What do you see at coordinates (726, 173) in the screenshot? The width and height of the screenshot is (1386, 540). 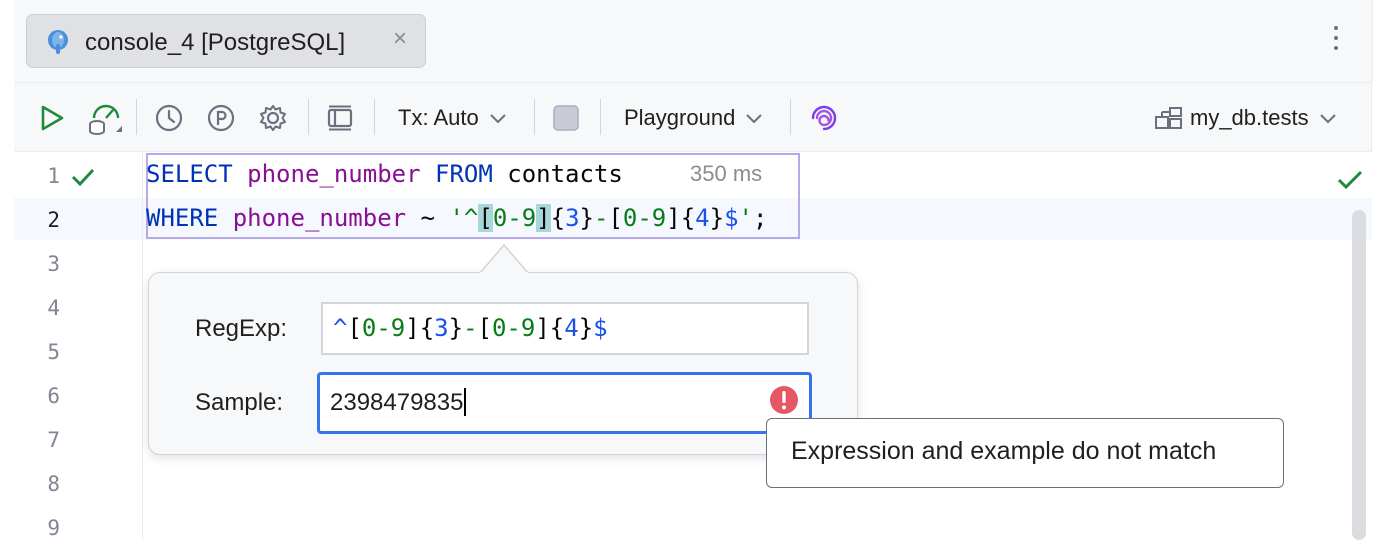 I see `execution-time-label: 350 ms` at bounding box center [726, 173].